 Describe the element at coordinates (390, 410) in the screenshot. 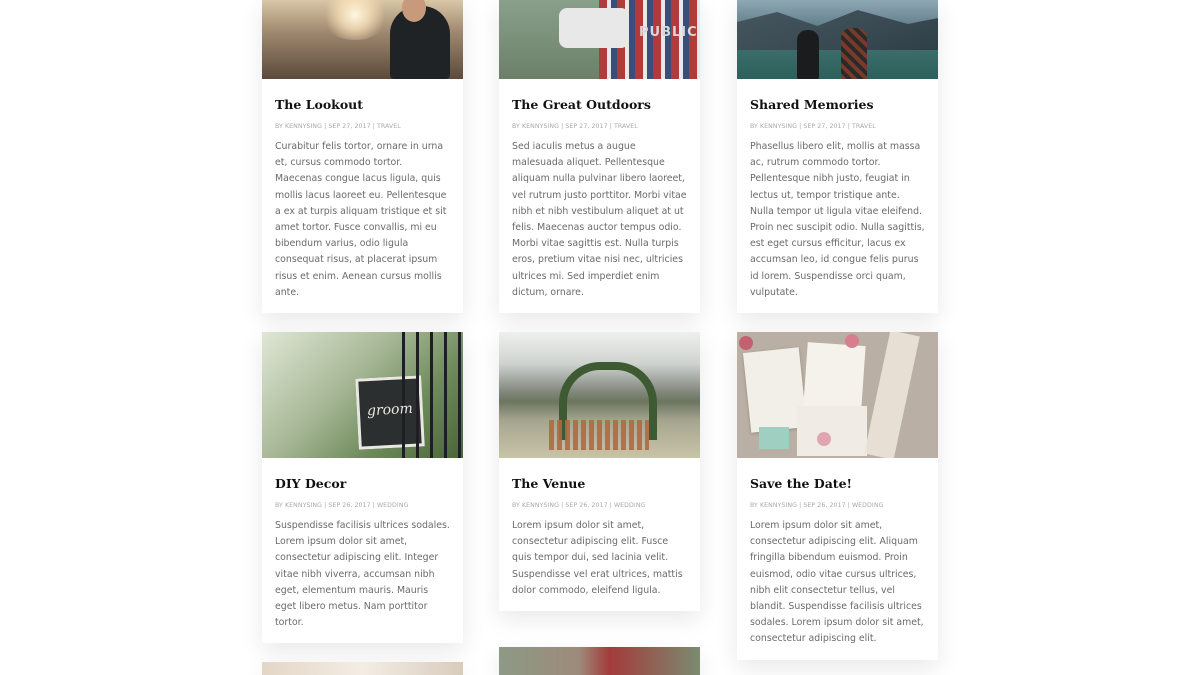

I see `image-chalkboard-text: groom` at that location.